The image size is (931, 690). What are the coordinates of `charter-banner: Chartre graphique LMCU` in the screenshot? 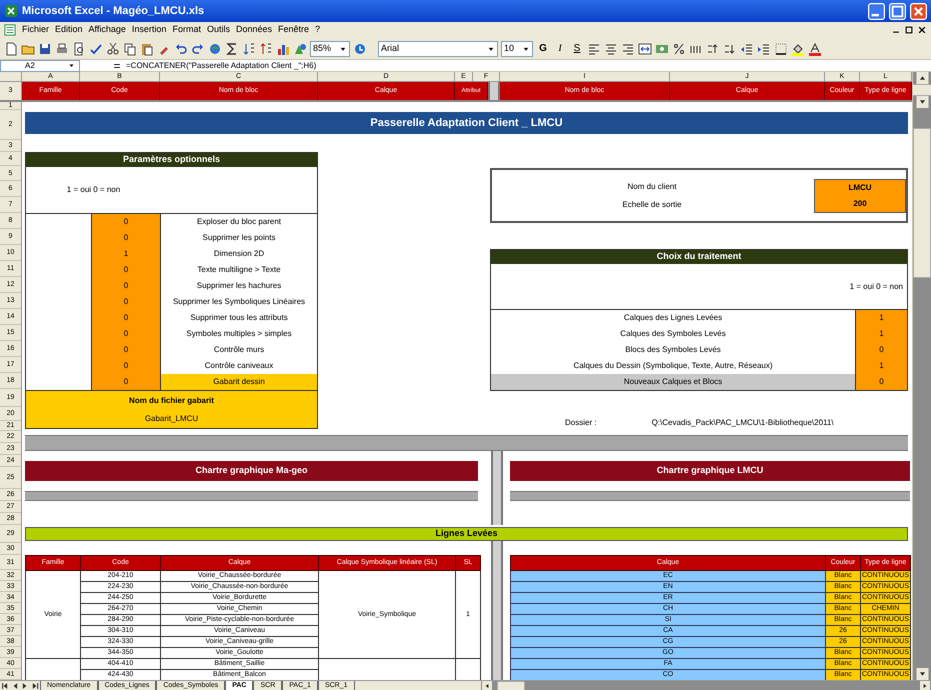 It's located at (710, 471).